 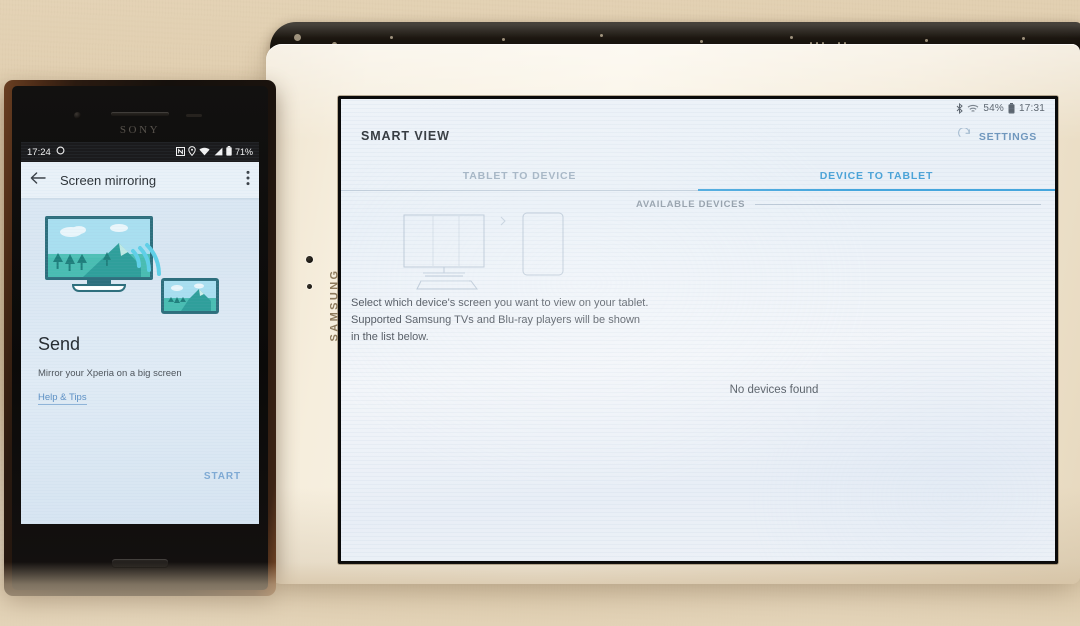 I want to click on tab-bar: TABLET TO DEVICE DEVICE TO TABLET, so click(x=698, y=176).